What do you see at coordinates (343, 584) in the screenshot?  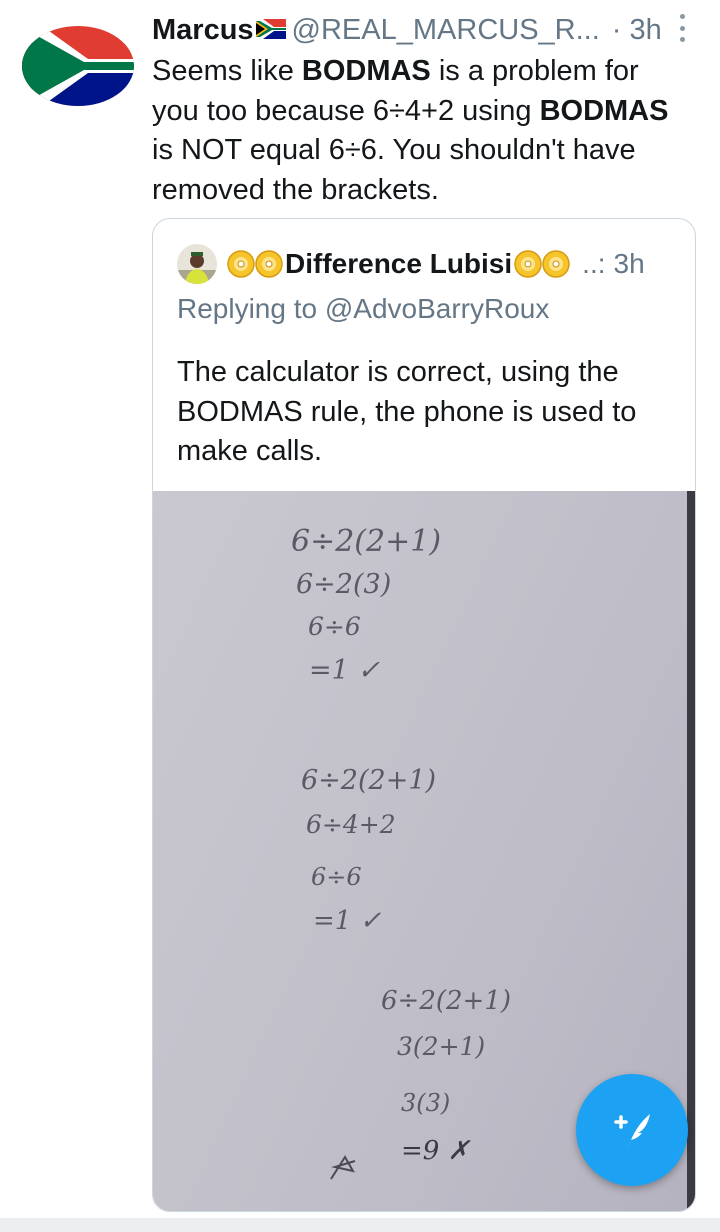 I see `handwritten-line: 6÷2(3)` at bounding box center [343, 584].